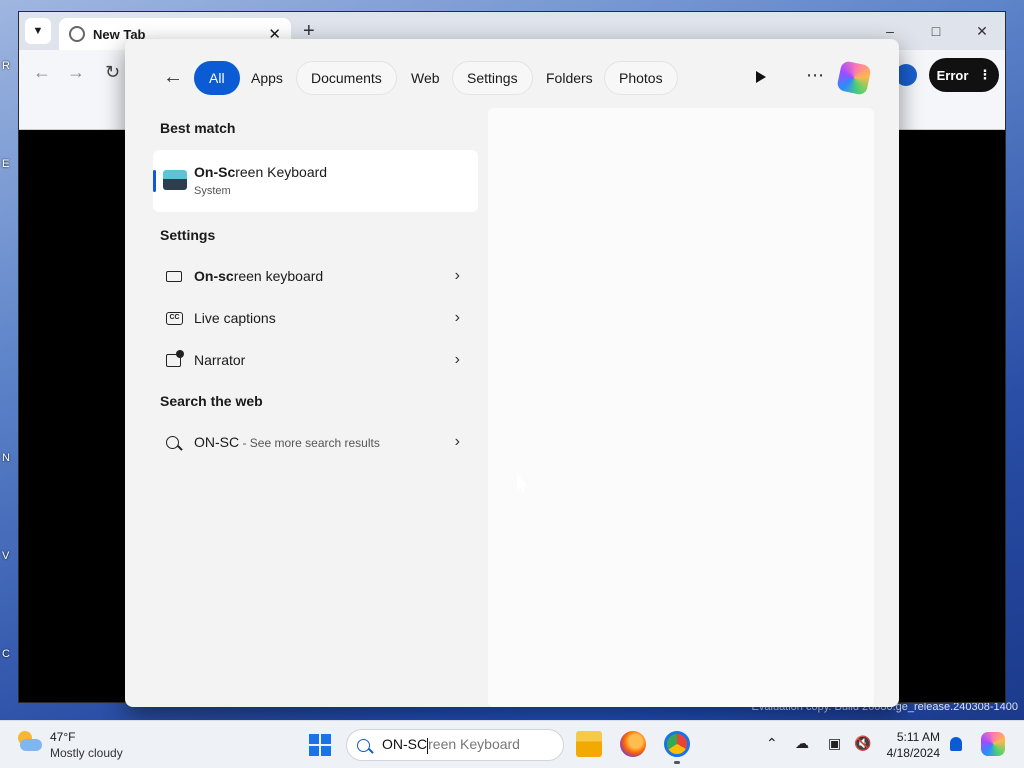 This screenshot has width=1024, height=768. Describe the element at coordinates (677, 744) in the screenshot. I see `chrome-icon` at that location.